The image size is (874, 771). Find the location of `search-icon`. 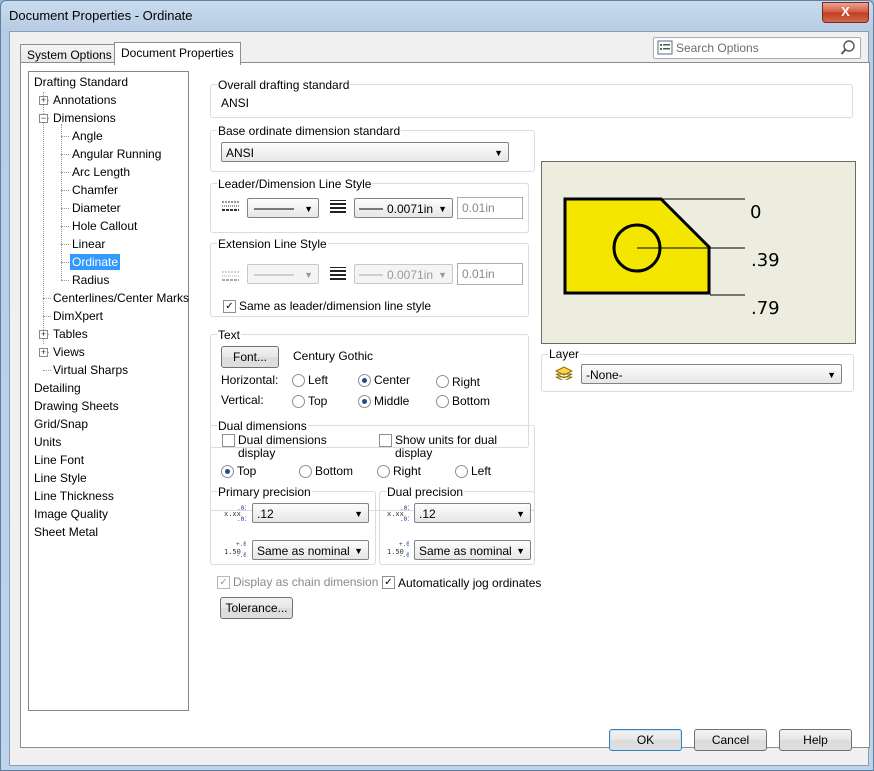

search-icon is located at coordinates (848, 48).